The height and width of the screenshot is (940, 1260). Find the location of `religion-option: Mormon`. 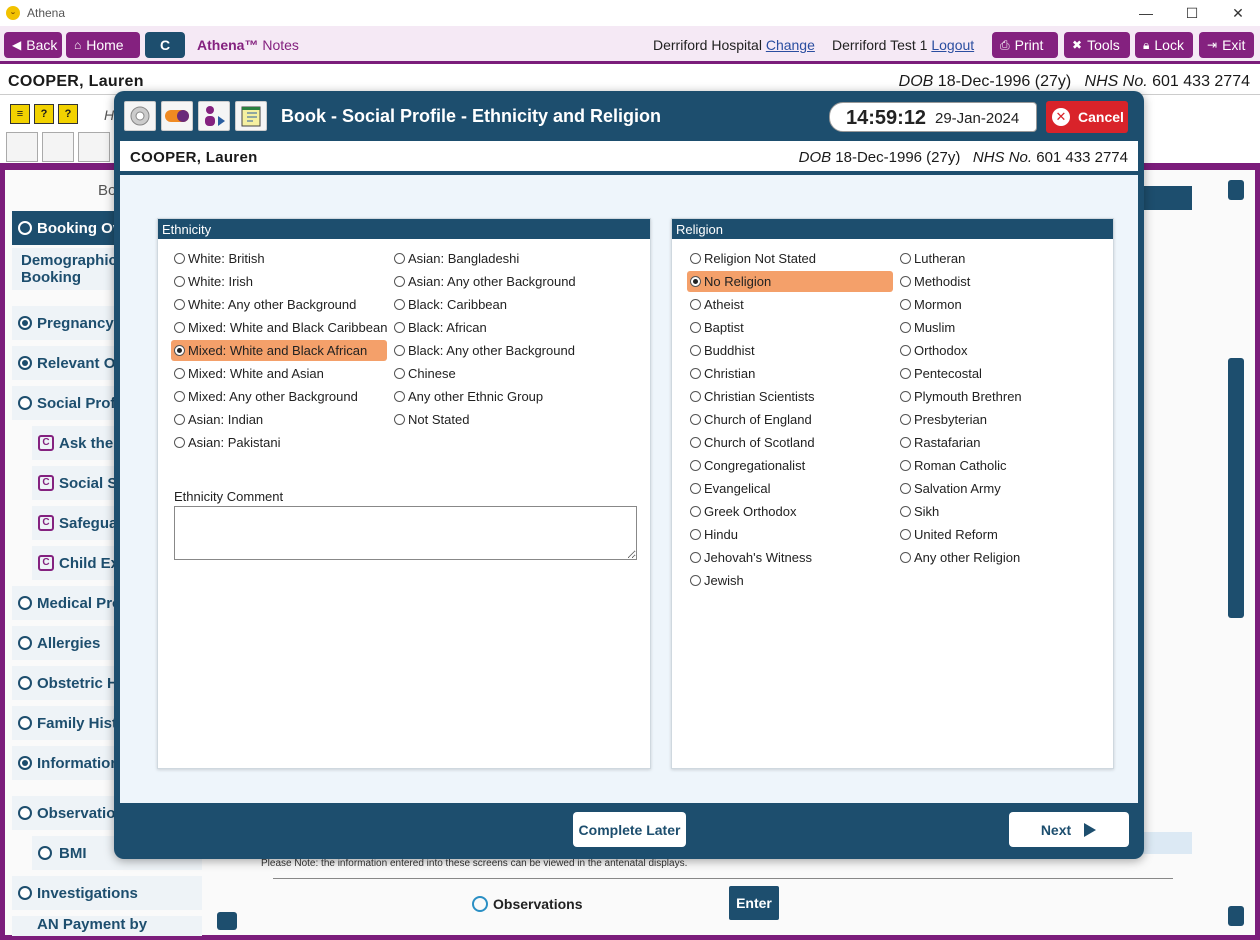

religion-option: Mormon is located at coordinates (929, 304).